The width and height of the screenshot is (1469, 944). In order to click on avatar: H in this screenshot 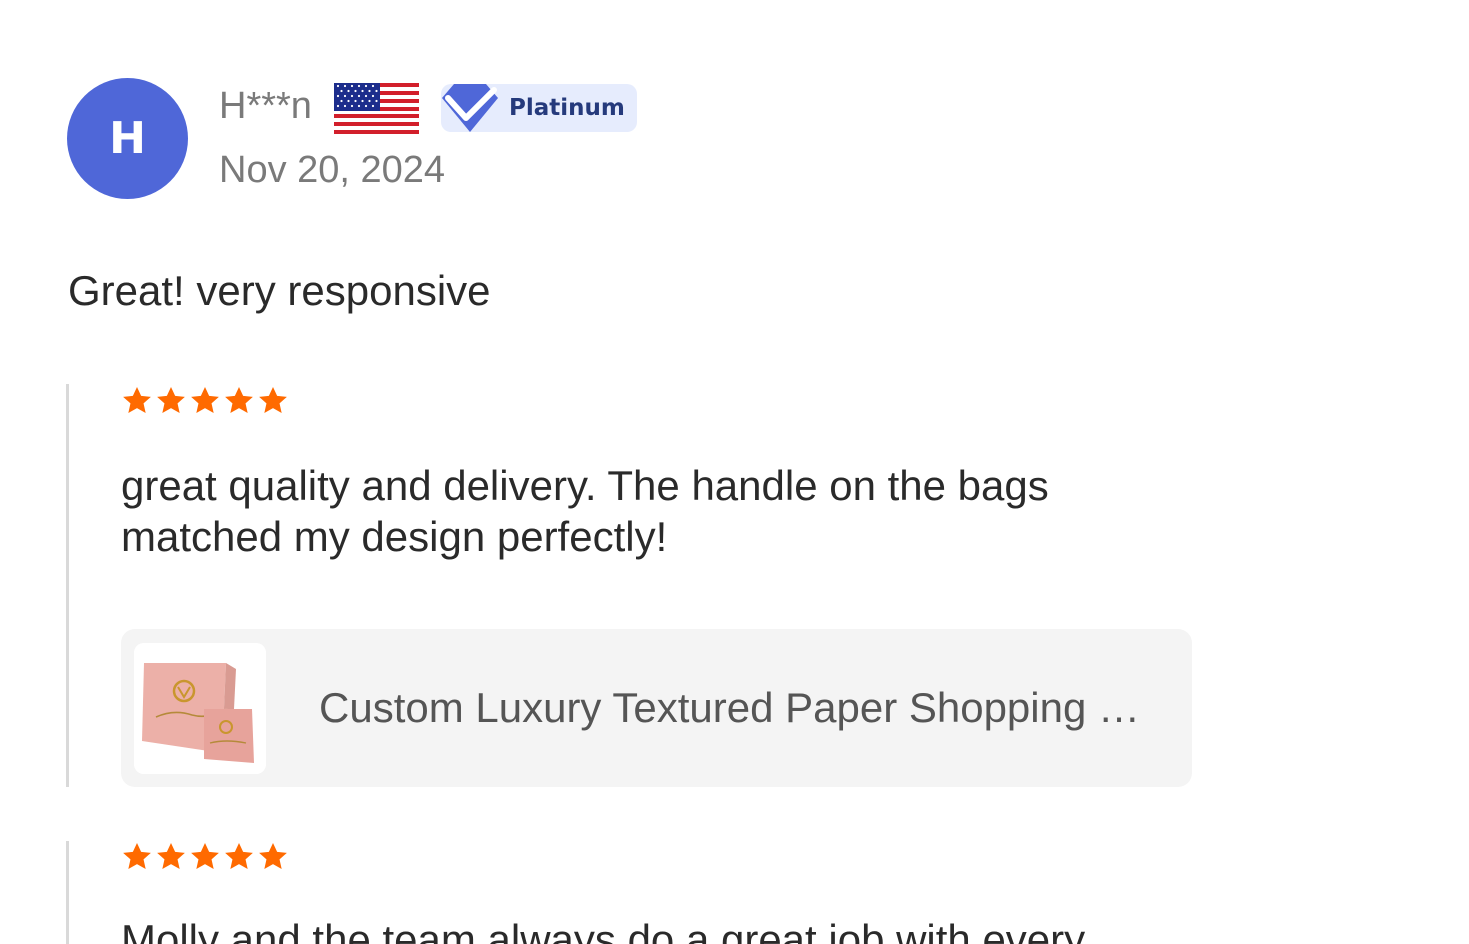, I will do `click(127, 138)`.